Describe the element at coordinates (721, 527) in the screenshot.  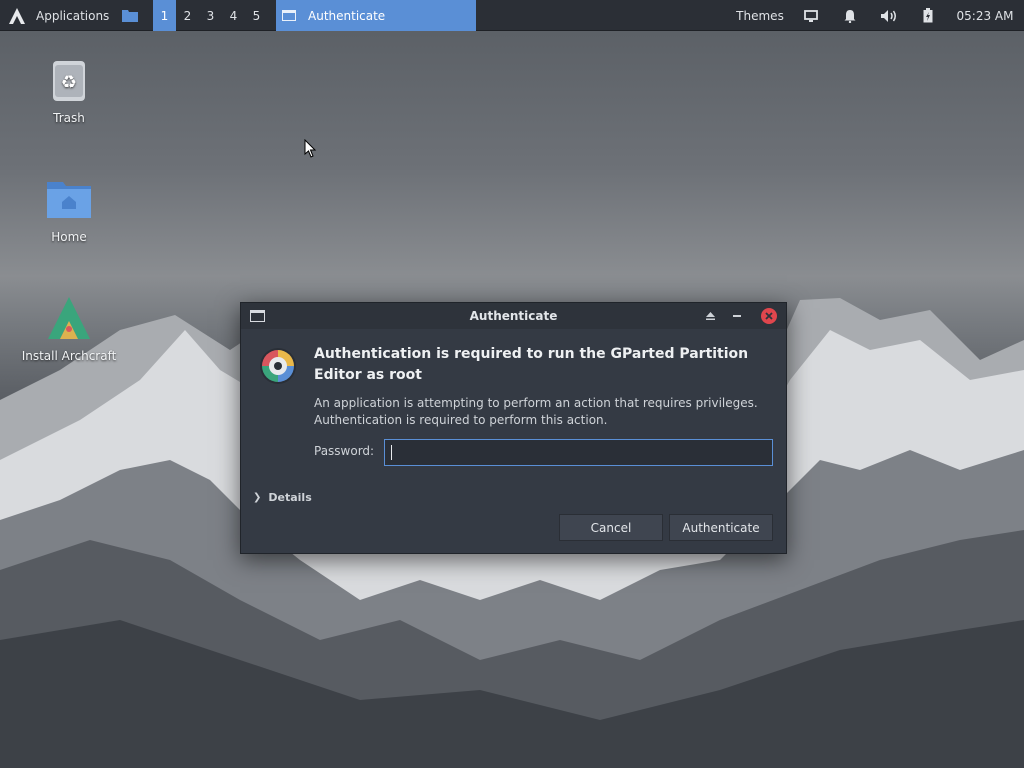
I see `authenticate-button: Authenticate` at that location.